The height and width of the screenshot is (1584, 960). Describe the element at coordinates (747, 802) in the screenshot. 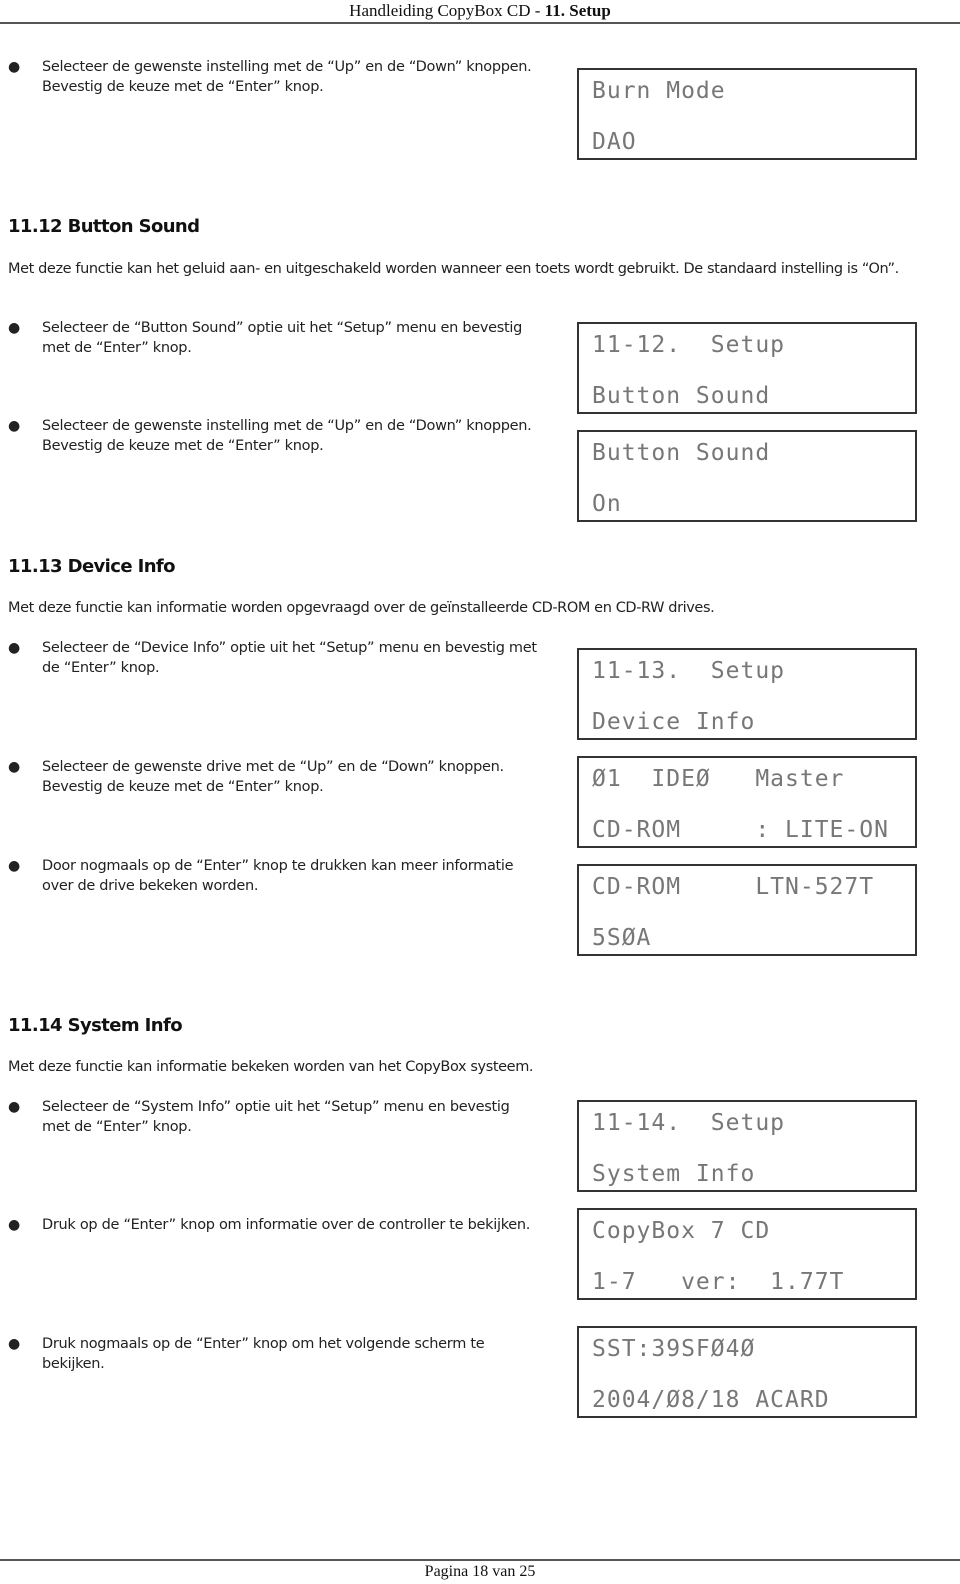

I see `lcd-display: Ø1 IDEØ Master CD-ROM : LITE-ON` at that location.